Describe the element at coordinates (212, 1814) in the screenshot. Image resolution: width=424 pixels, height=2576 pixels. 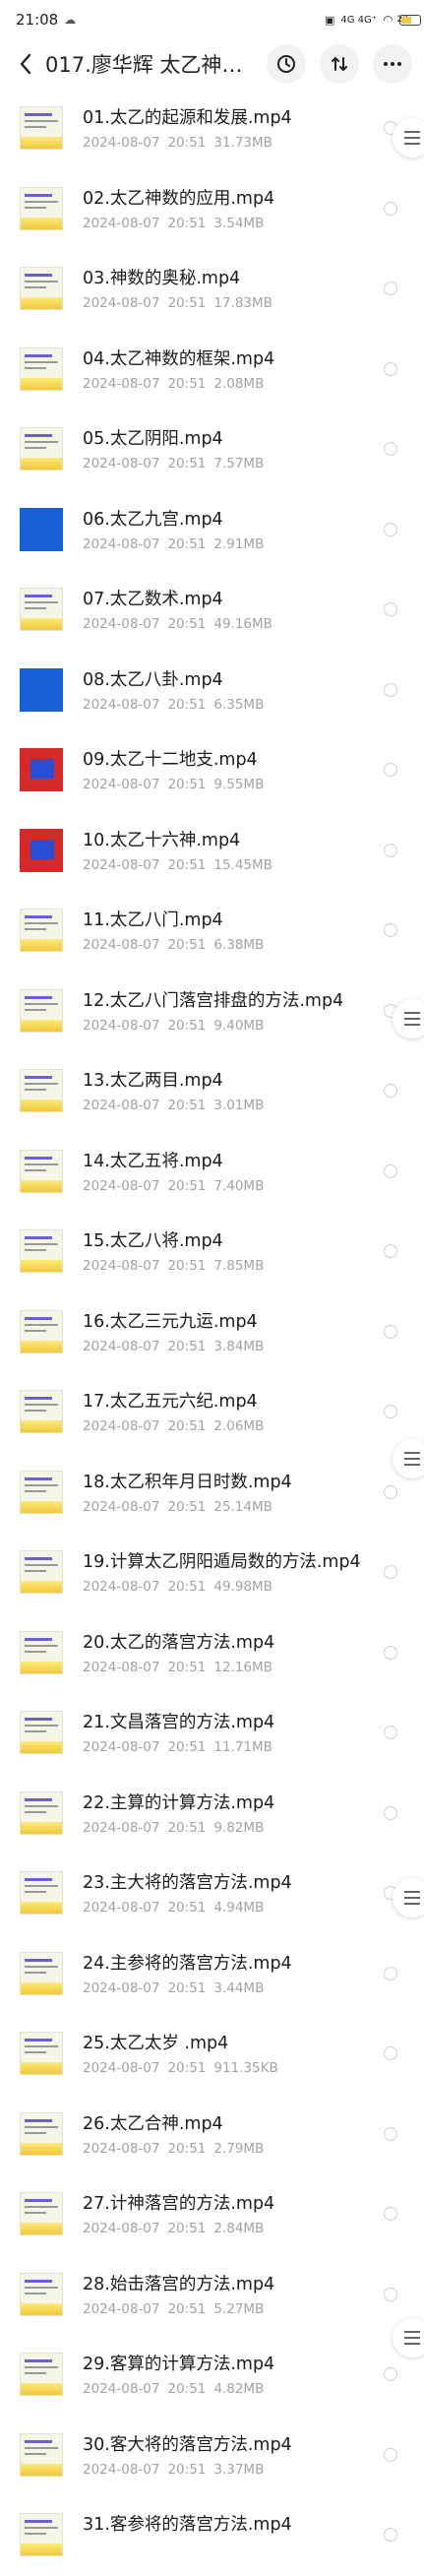
I see `file-row: 22.主算的计算方法.mp4 2024-08-07 20:51 9.82MB` at that location.